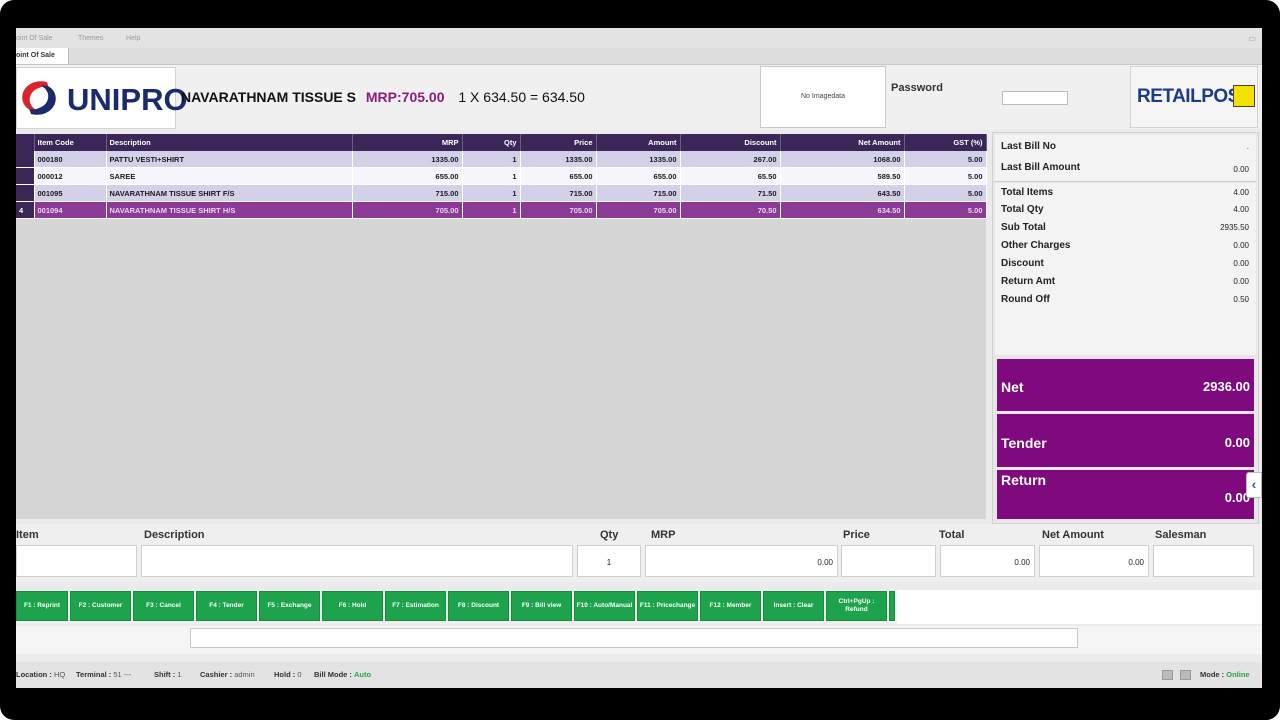  What do you see at coordinates (229, 159) in the screenshot?
I see `cell-description: PATTU VESTI+SHIRT` at bounding box center [229, 159].